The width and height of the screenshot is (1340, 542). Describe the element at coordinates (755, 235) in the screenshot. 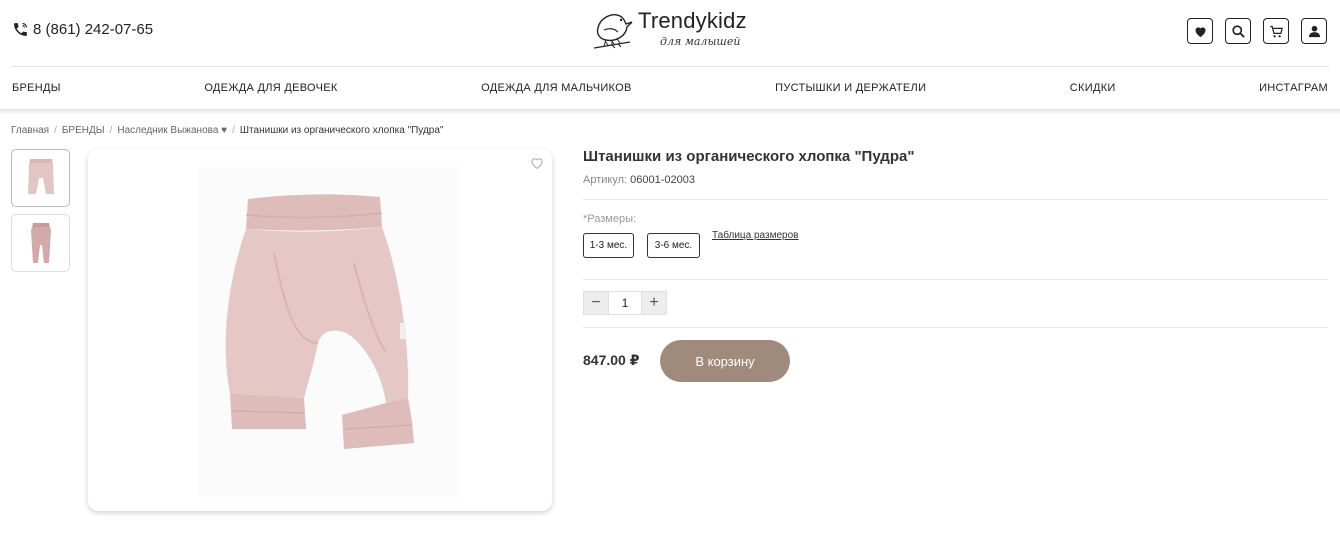

I see `size-table-link: Таблица размеров` at that location.